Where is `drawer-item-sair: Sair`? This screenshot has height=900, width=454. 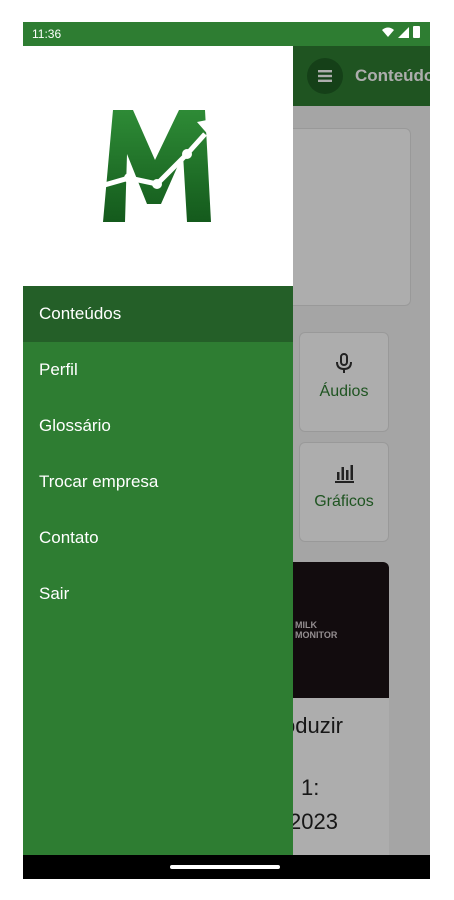
drawer-item-sair: Sair is located at coordinates (158, 594).